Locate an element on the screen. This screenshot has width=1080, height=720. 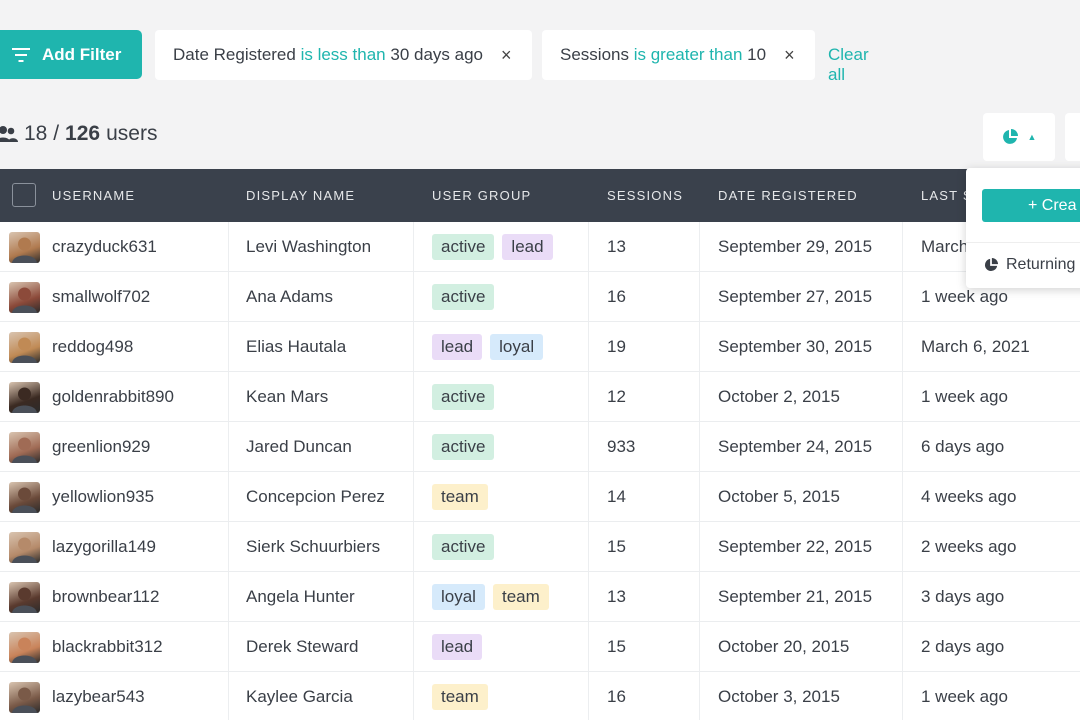
filter-icon is located at coordinates (21, 54).